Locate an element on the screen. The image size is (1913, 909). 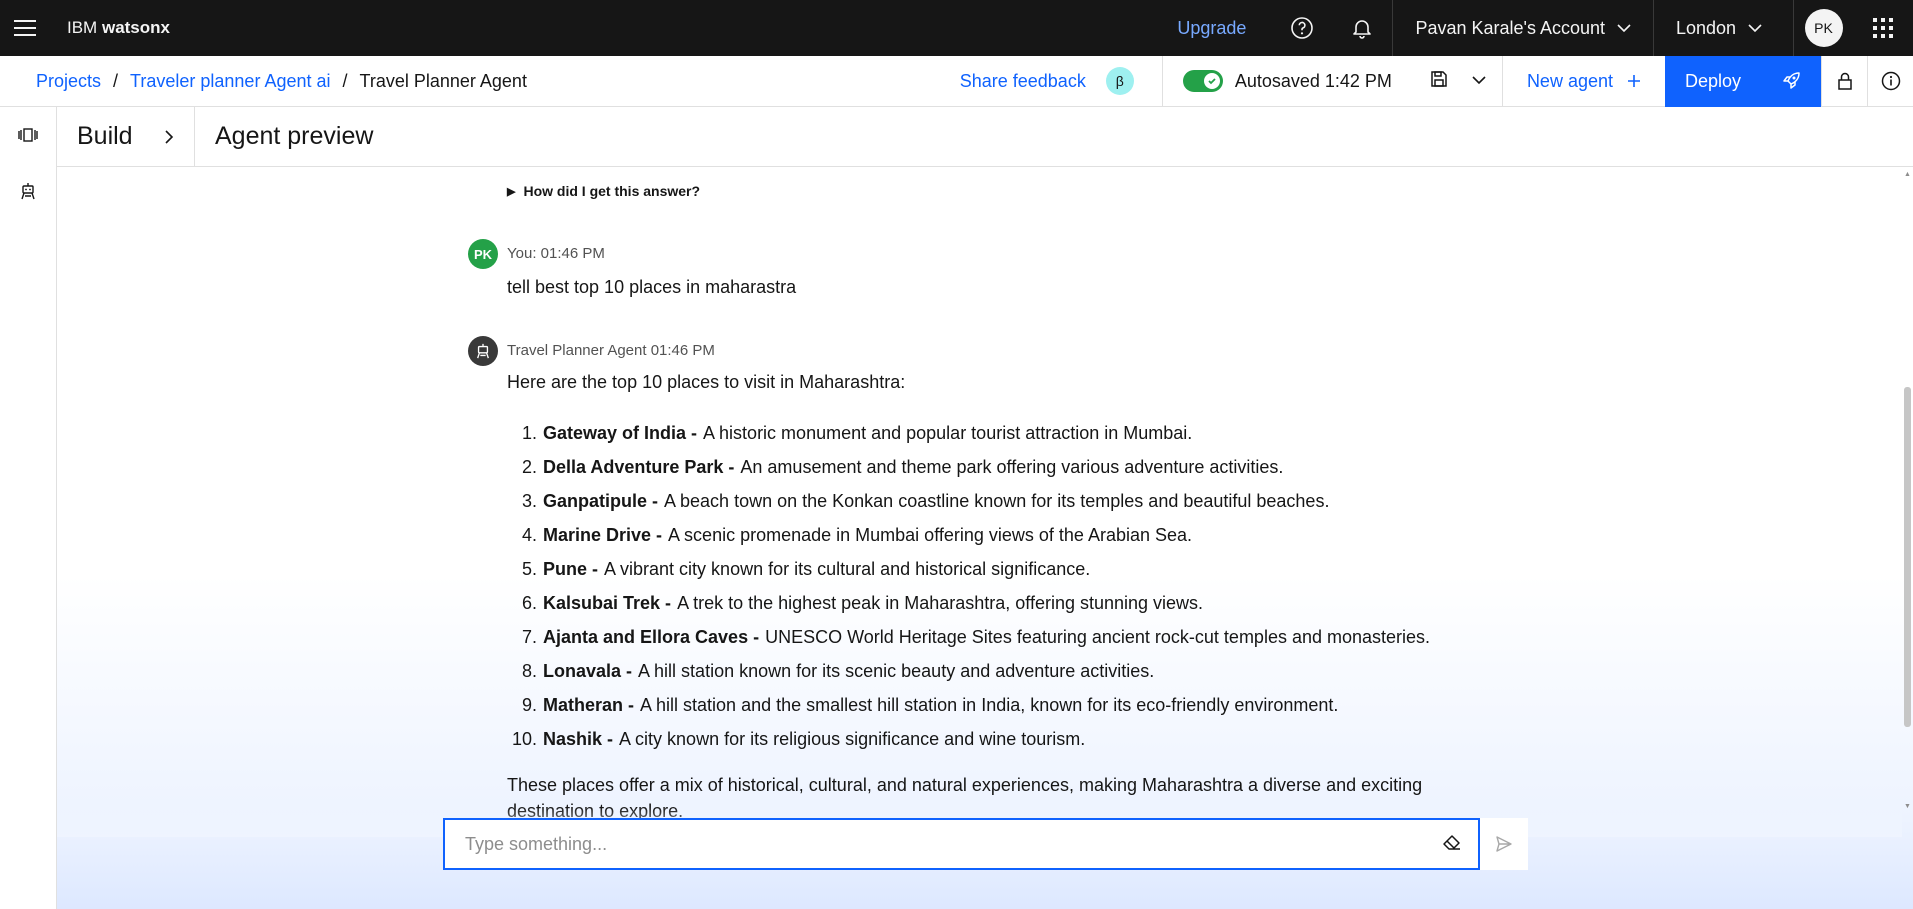
bot-avatar-icon is located at coordinates (483, 351).